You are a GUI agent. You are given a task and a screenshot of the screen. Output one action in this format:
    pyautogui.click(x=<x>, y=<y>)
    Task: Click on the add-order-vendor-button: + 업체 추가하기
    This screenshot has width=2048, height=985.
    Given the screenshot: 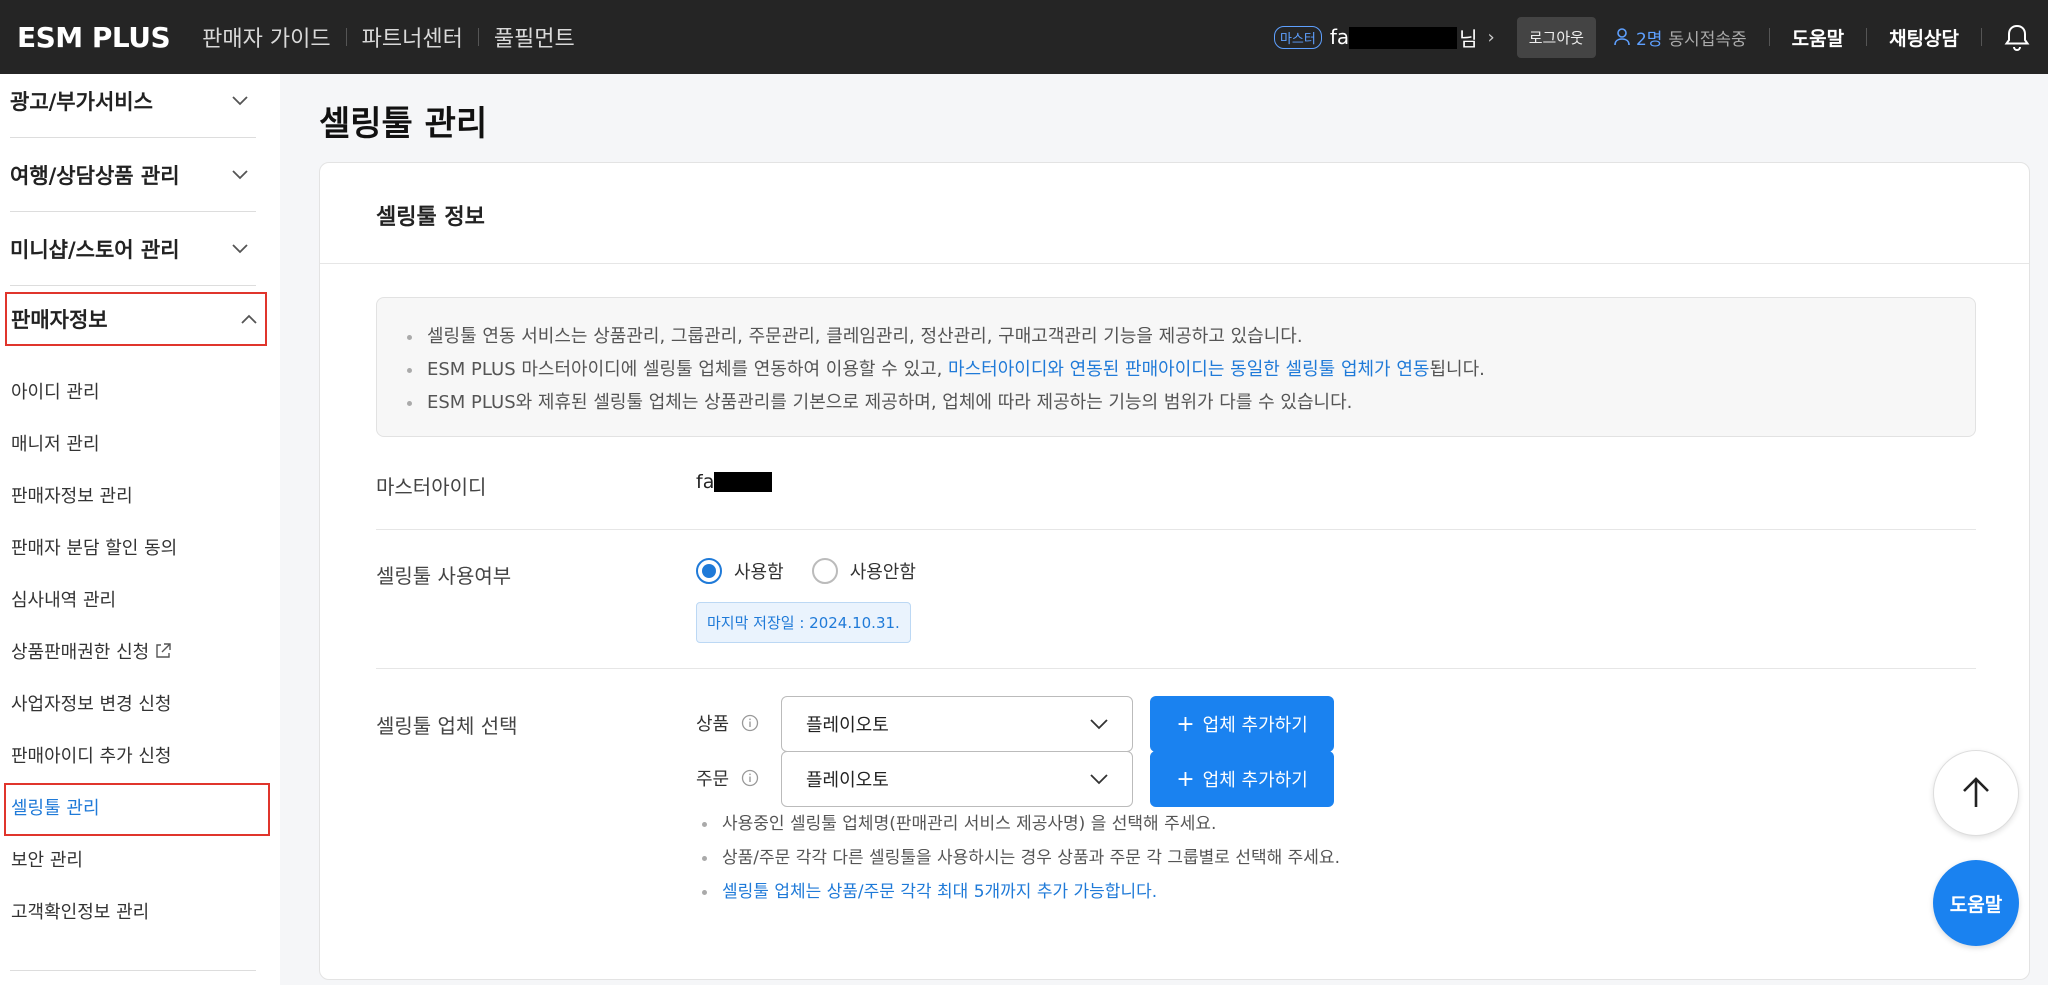 What is the action you would take?
    pyautogui.click(x=1242, y=779)
    